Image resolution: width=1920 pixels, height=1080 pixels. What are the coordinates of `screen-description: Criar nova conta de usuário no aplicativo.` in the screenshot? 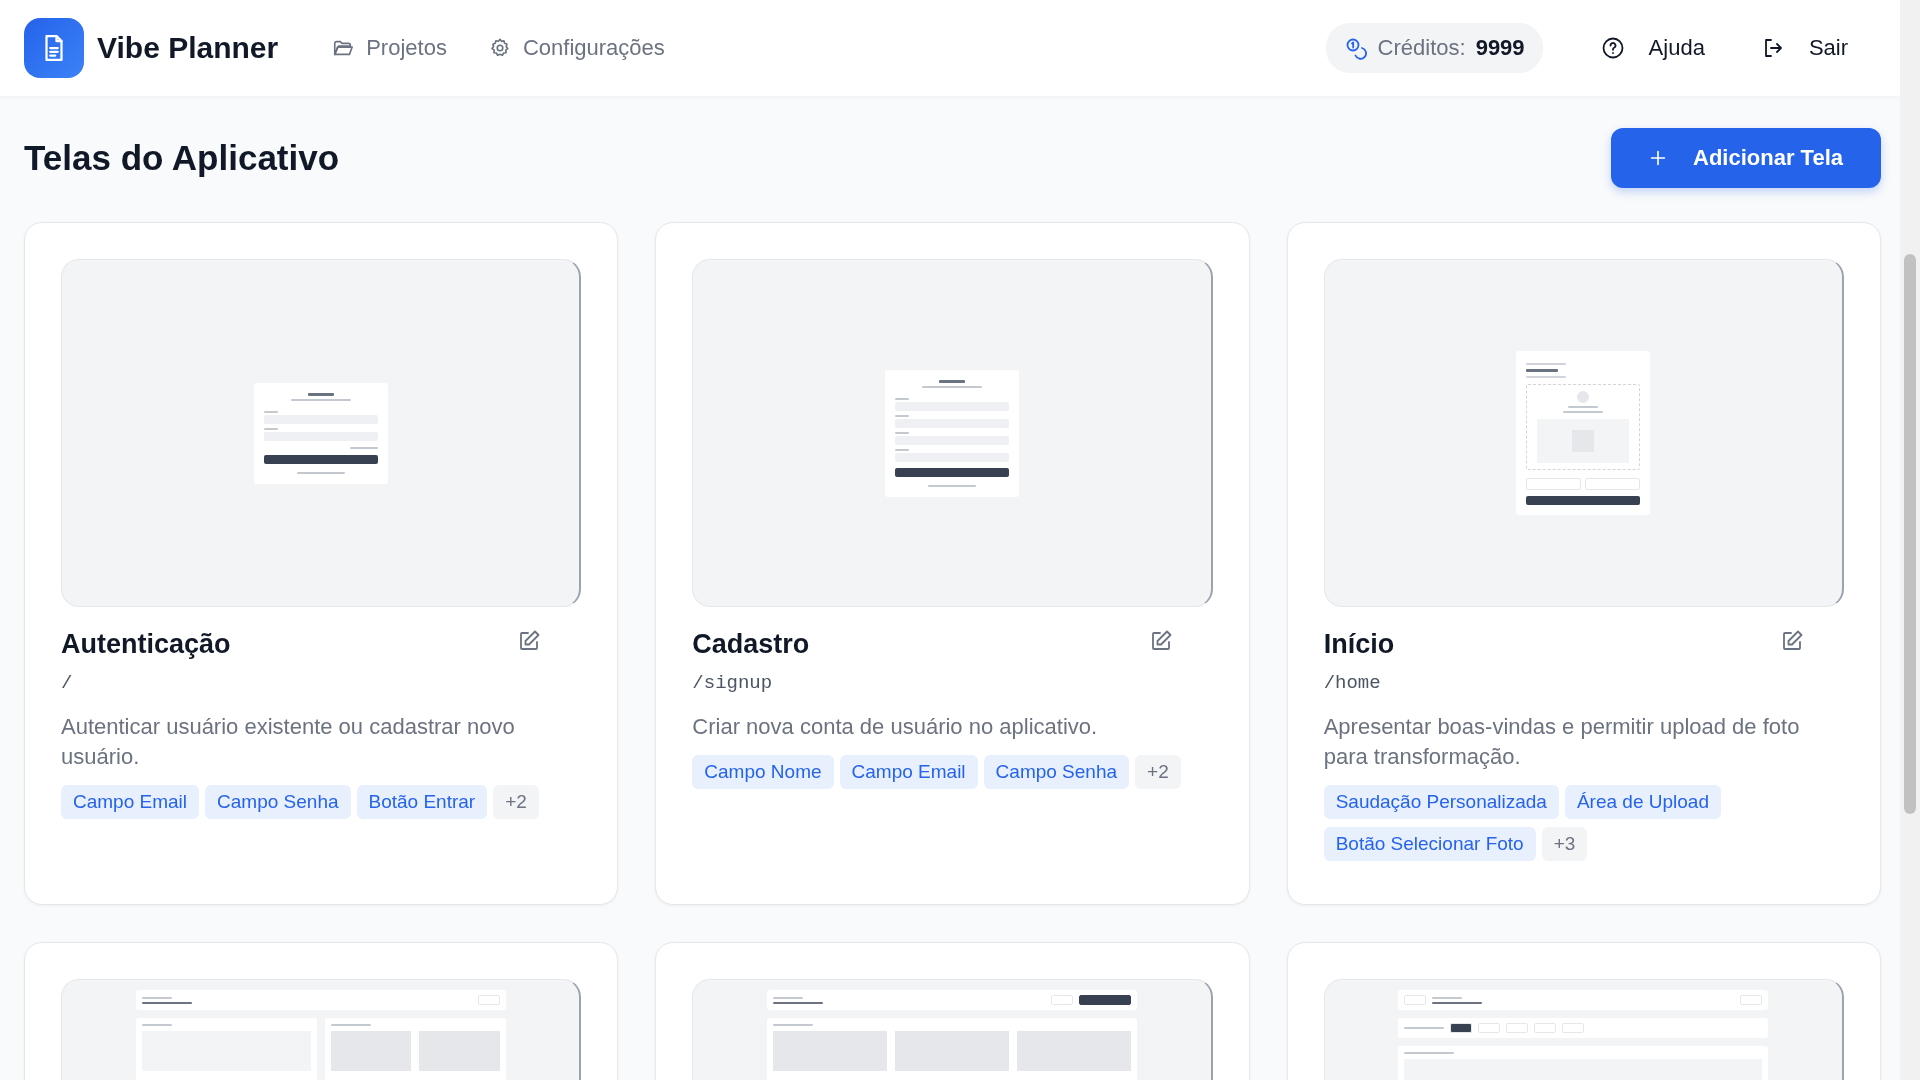 It's located at (895, 727).